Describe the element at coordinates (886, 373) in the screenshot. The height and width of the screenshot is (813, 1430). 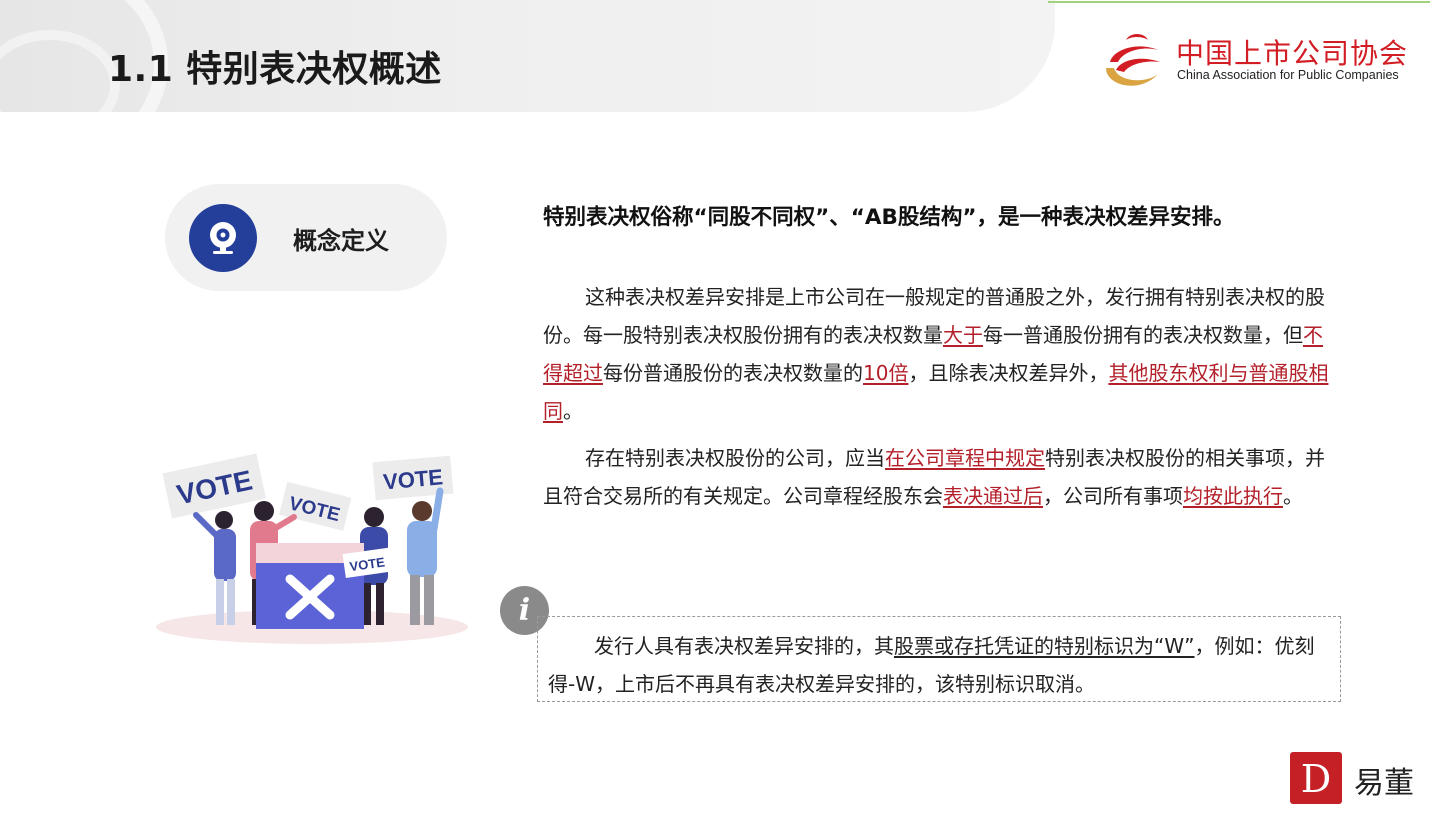
I see `highlight-text: 10倍` at that location.